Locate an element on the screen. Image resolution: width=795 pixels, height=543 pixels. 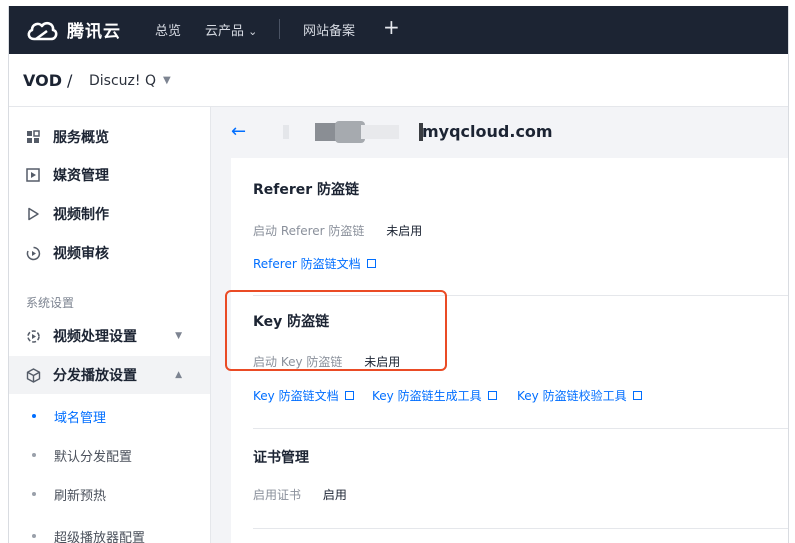
product-header: VOD / Discuz! Q ▼ is located at coordinates (398, 80).